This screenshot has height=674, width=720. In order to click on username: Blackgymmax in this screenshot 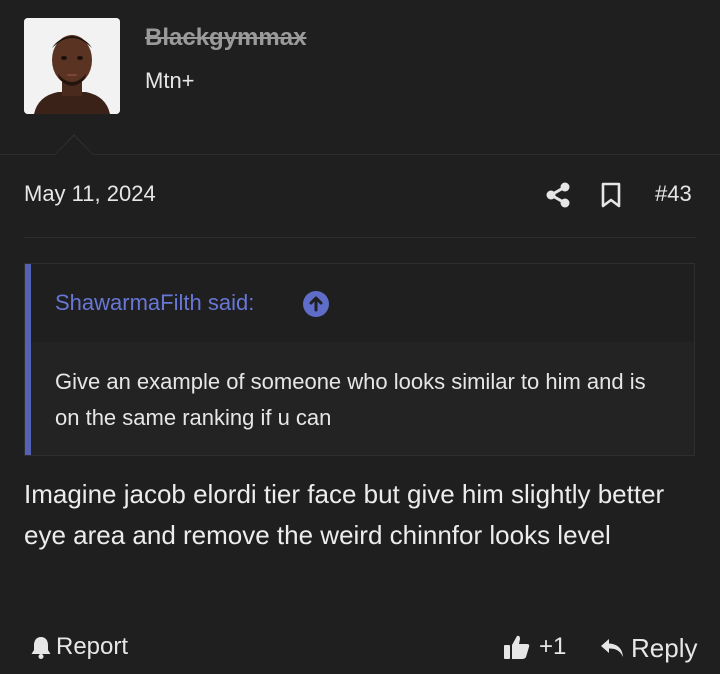, I will do `click(225, 38)`.